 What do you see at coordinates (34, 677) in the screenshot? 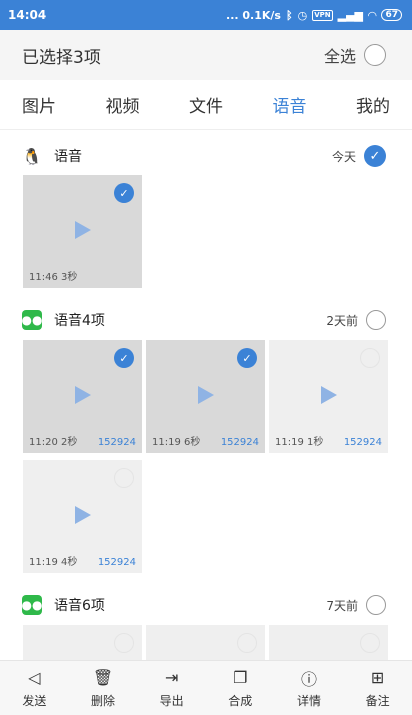
I see `send-icon: ◁` at bounding box center [34, 677].